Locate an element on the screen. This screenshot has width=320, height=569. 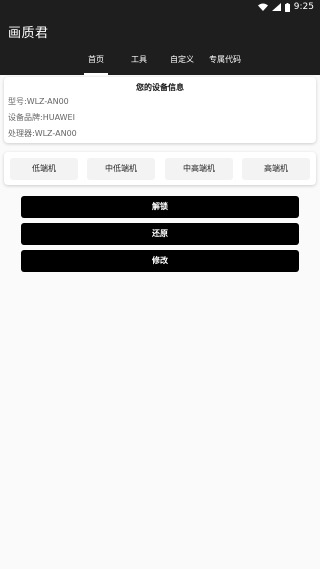
tier-high-end-button: 高端机 is located at coordinates (276, 169).